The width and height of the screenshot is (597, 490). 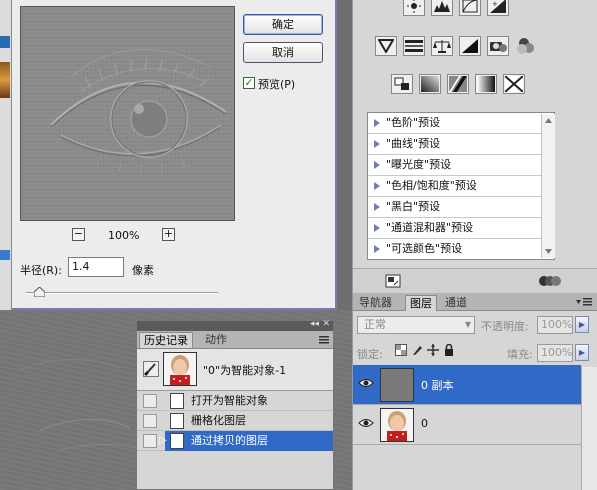 What do you see at coordinates (218, 420) in the screenshot?
I see `history-item-label: 栅格化图层` at bounding box center [218, 420].